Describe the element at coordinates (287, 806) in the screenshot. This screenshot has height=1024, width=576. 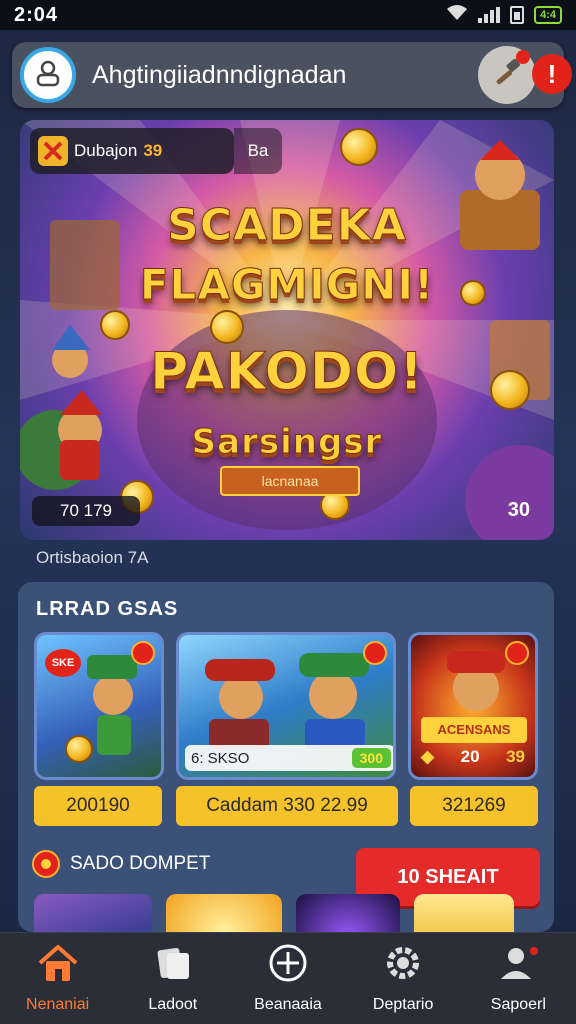
I see `price-button-2: Caddam 330 22.99` at that location.